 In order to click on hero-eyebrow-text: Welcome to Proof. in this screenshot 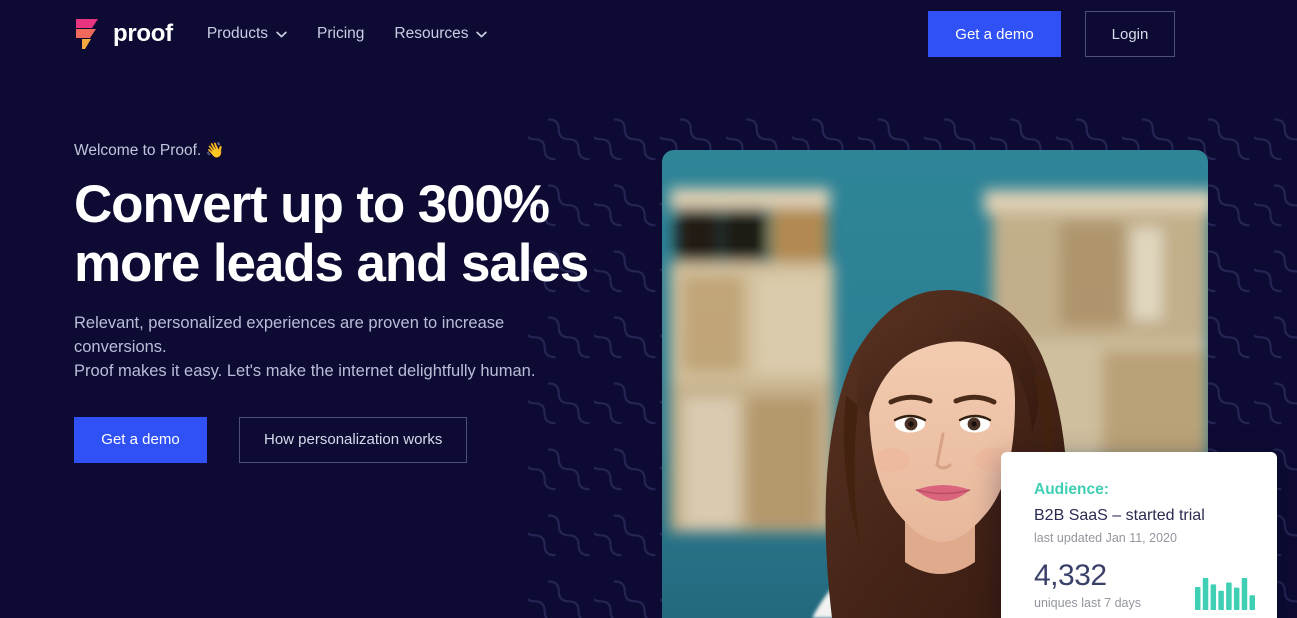, I will do `click(138, 150)`.